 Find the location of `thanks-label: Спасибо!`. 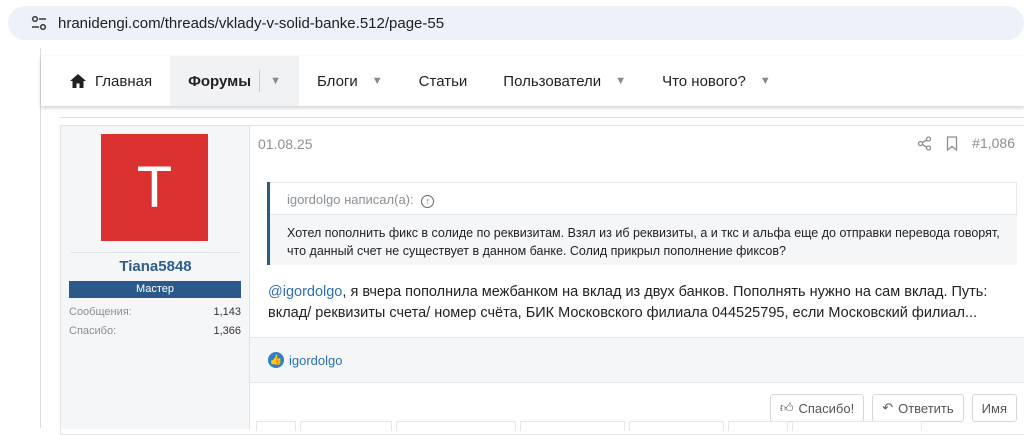

thanks-label: Спасибо! is located at coordinates (826, 408).